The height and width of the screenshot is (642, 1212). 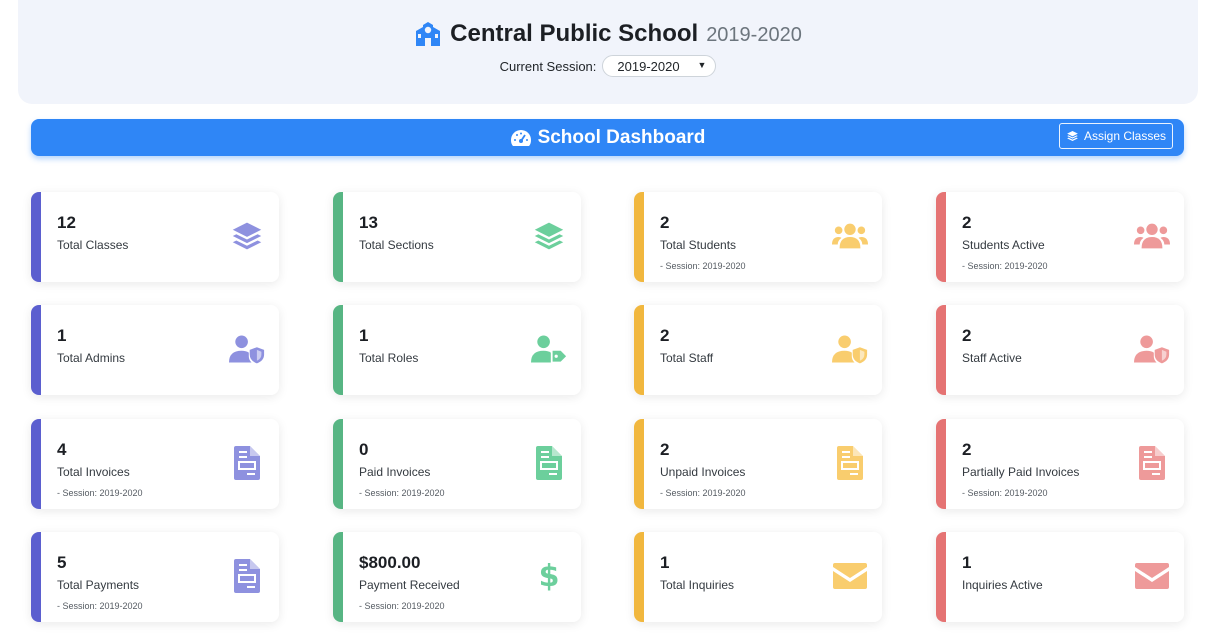 What do you see at coordinates (428, 34) in the screenshot?
I see `school-icon` at bounding box center [428, 34].